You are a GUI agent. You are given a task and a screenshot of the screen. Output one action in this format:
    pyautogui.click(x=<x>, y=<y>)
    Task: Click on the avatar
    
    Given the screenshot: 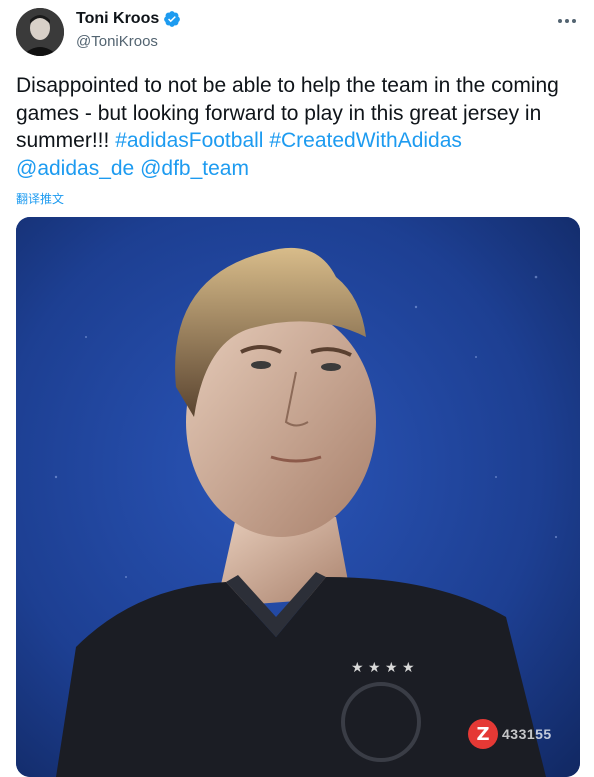 What is the action you would take?
    pyautogui.click(x=40, y=32)
    